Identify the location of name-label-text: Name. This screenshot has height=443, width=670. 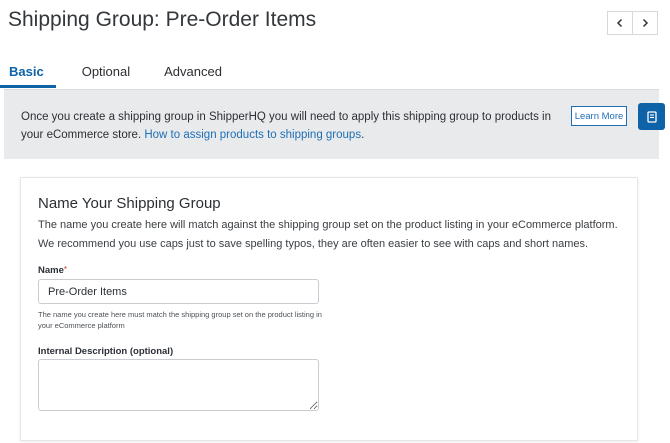
(51, 270).